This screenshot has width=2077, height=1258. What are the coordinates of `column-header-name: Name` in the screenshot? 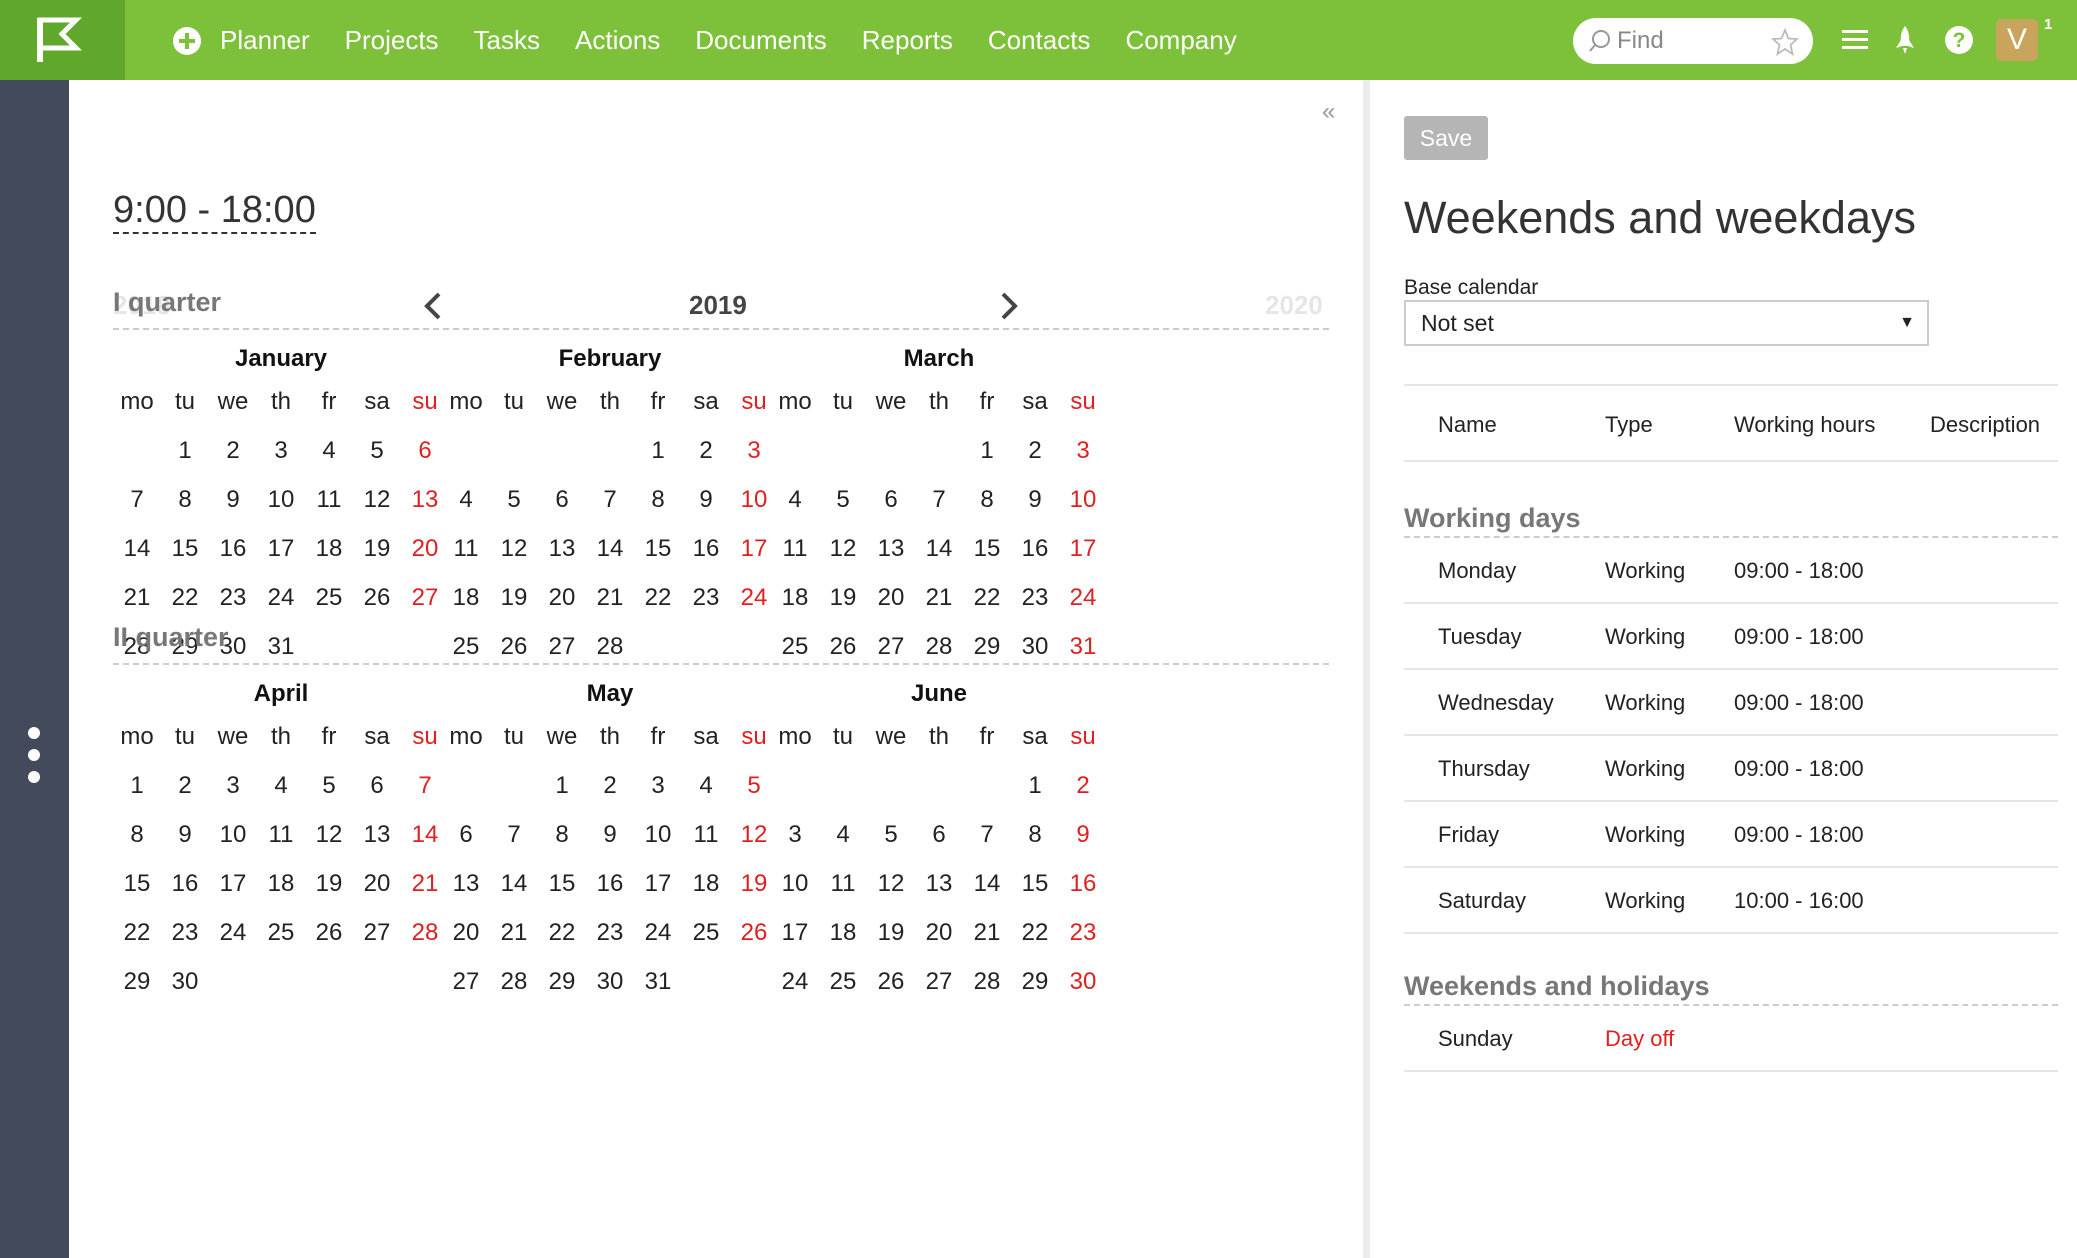 It's located at (1467, 425).